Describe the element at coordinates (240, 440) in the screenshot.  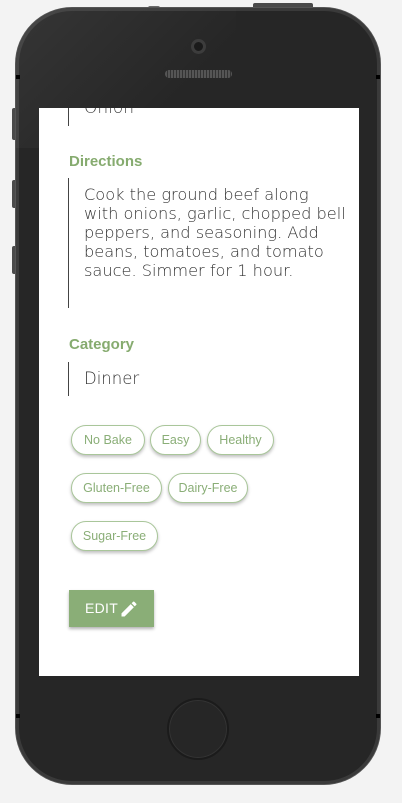
I see `tag-chip-healthy: Healthy` at that location.